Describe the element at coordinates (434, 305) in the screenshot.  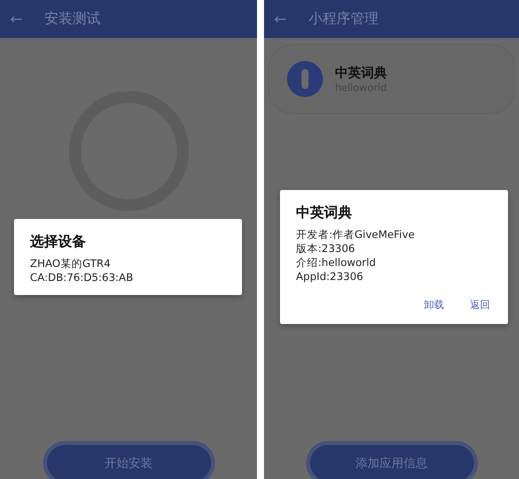
I see `dialog-action: 卸载` at that location.